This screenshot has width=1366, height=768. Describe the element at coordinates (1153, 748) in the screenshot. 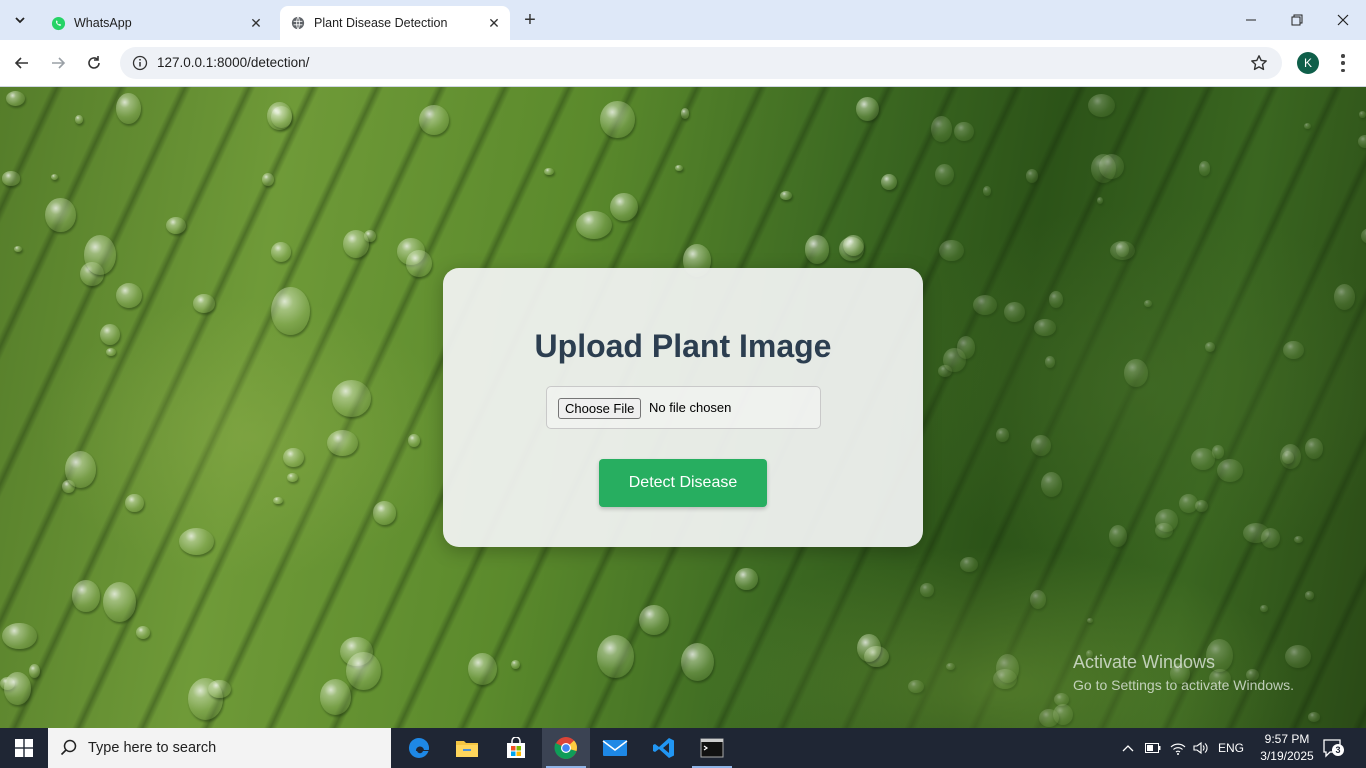

I see `battery-icon` at that location.